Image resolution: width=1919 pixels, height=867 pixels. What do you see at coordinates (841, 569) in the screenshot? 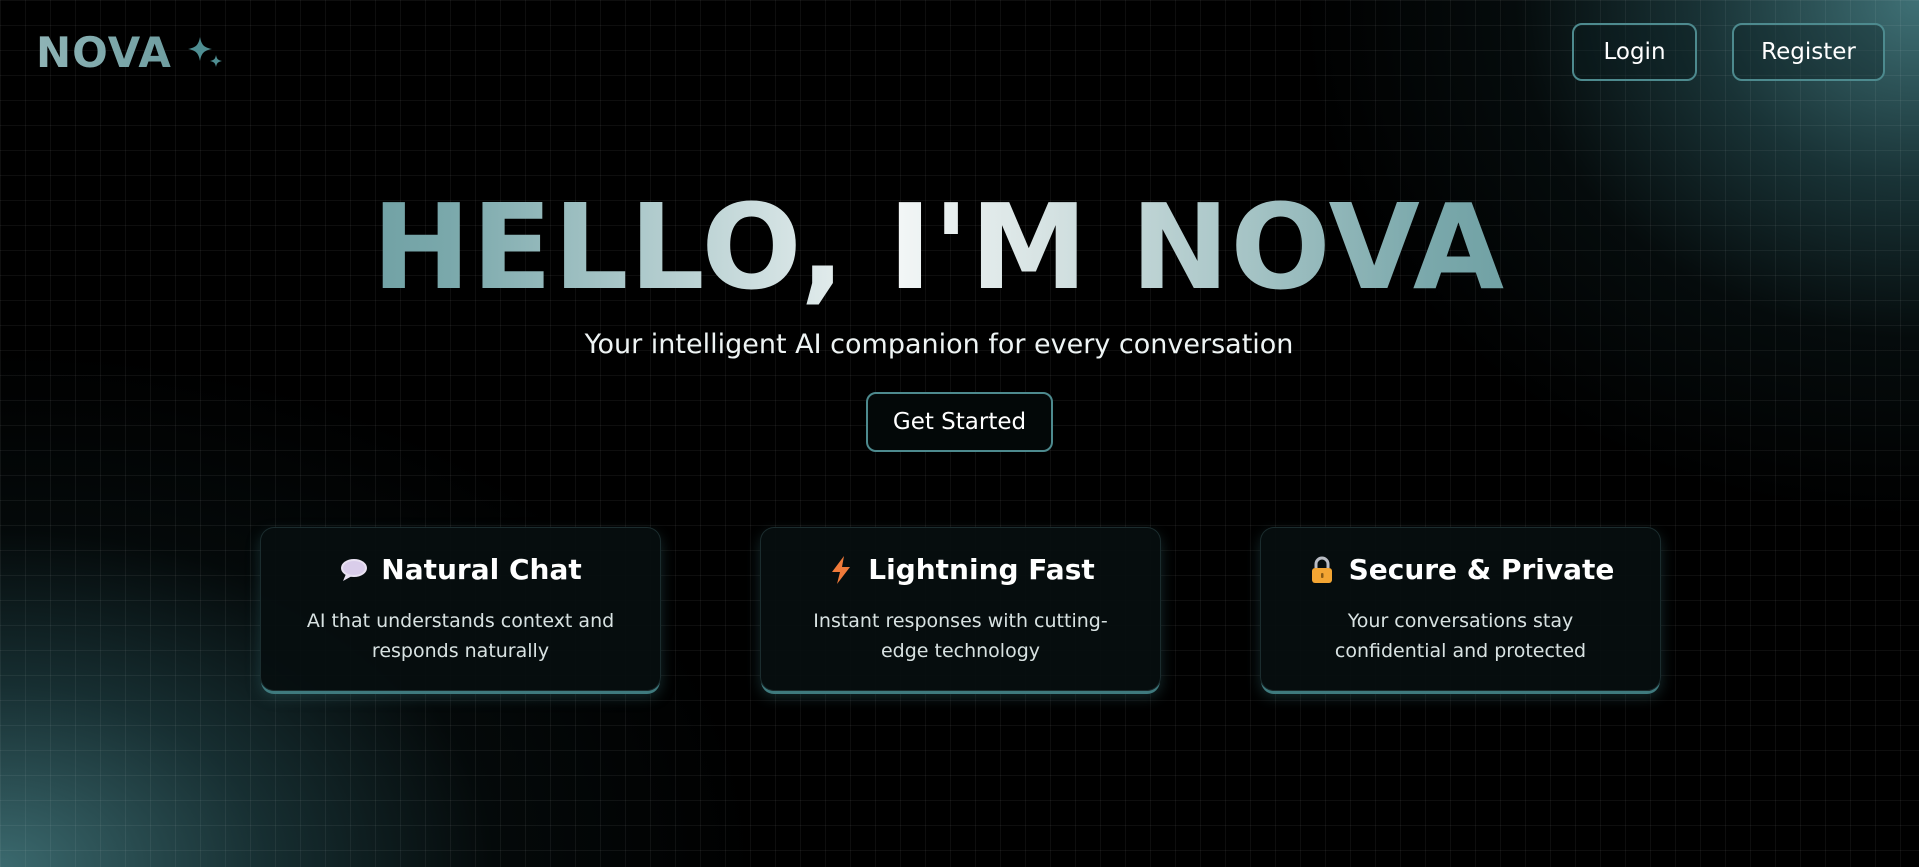
I see `lightning-icon` at bounding box center [841, 569].